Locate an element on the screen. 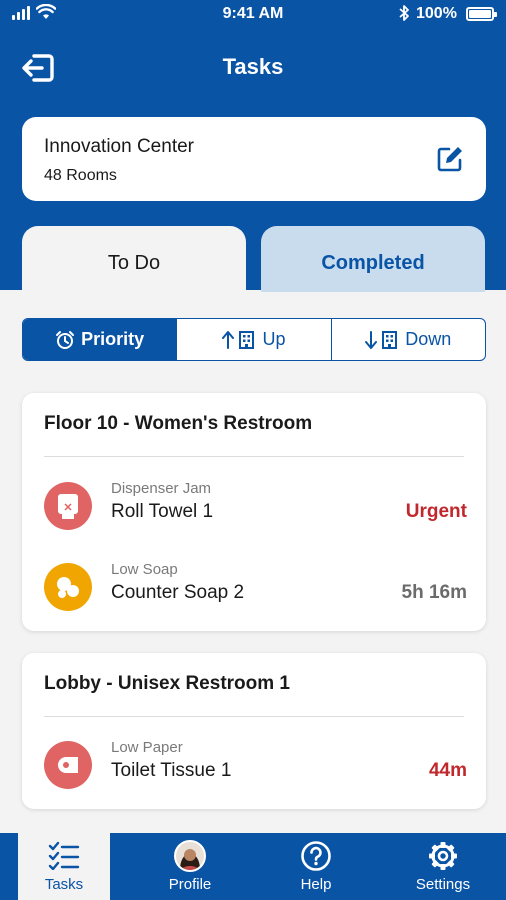  task-row: Low Soap Counter Soap 2 5h 16m is located at coordinates (254, 587).